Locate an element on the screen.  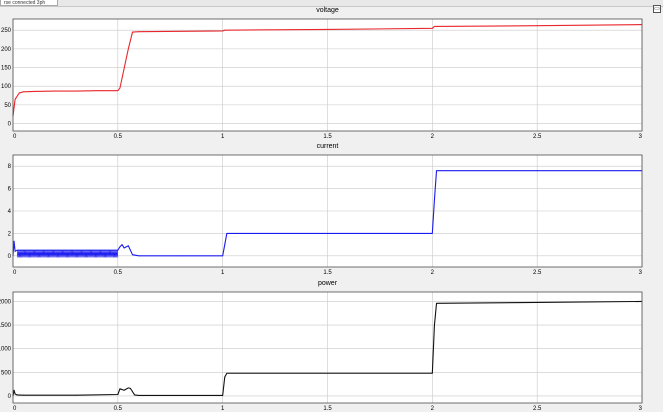
y-tick-label: 6 is located at coordinates (10, 190).